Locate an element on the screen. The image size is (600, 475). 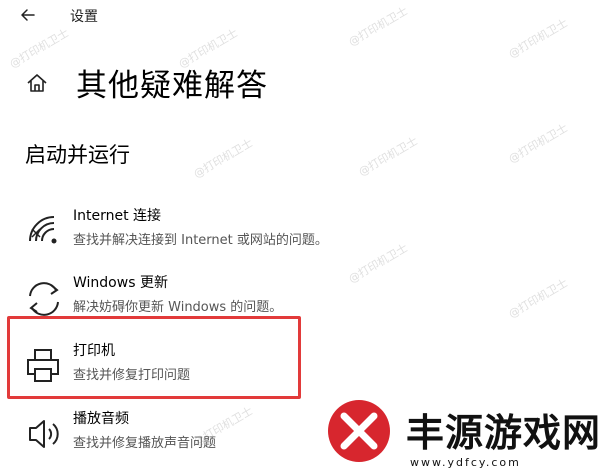
item-description: 查找并解决连接到 Internet 或网站的问题。 is located at coordinates (200, 240).